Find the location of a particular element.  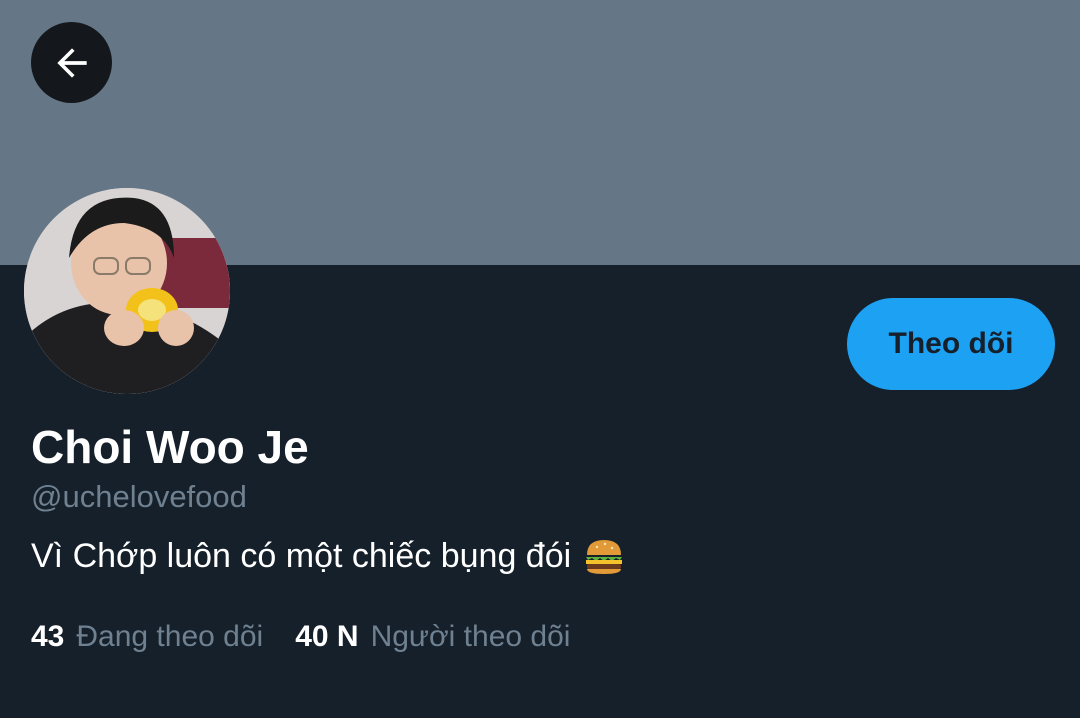

bio: Vì Chớp luôn có một chiếc bụng đói is located at coordinates (328, 556).